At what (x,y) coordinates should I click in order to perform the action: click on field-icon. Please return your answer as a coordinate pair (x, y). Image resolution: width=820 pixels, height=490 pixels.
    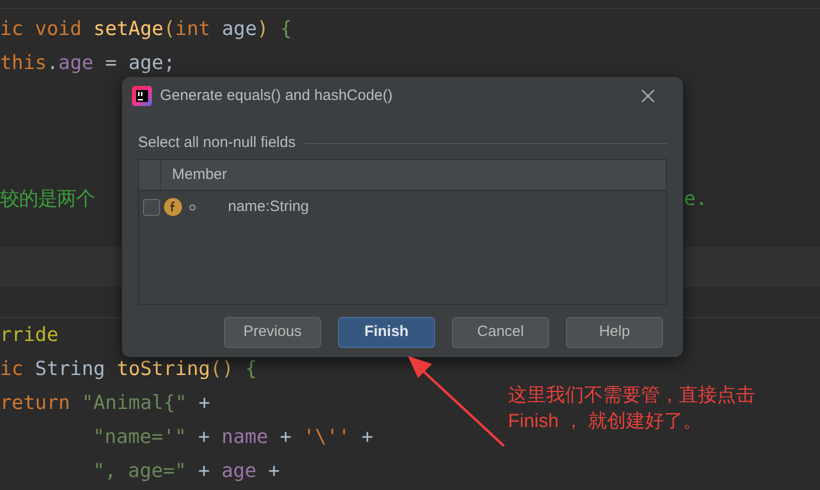
    Looking at the image, I should click on (173, 207).